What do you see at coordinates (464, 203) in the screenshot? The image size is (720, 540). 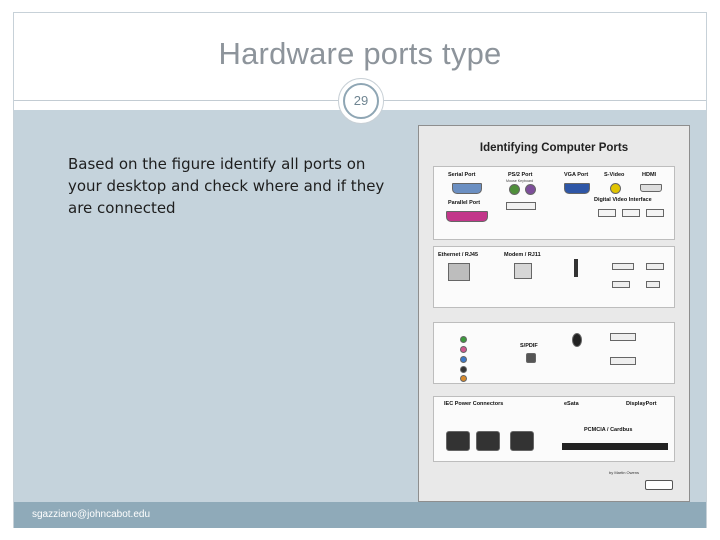 I see `label-parallel-port: Parallel Port` at bounding box center [464, 203].